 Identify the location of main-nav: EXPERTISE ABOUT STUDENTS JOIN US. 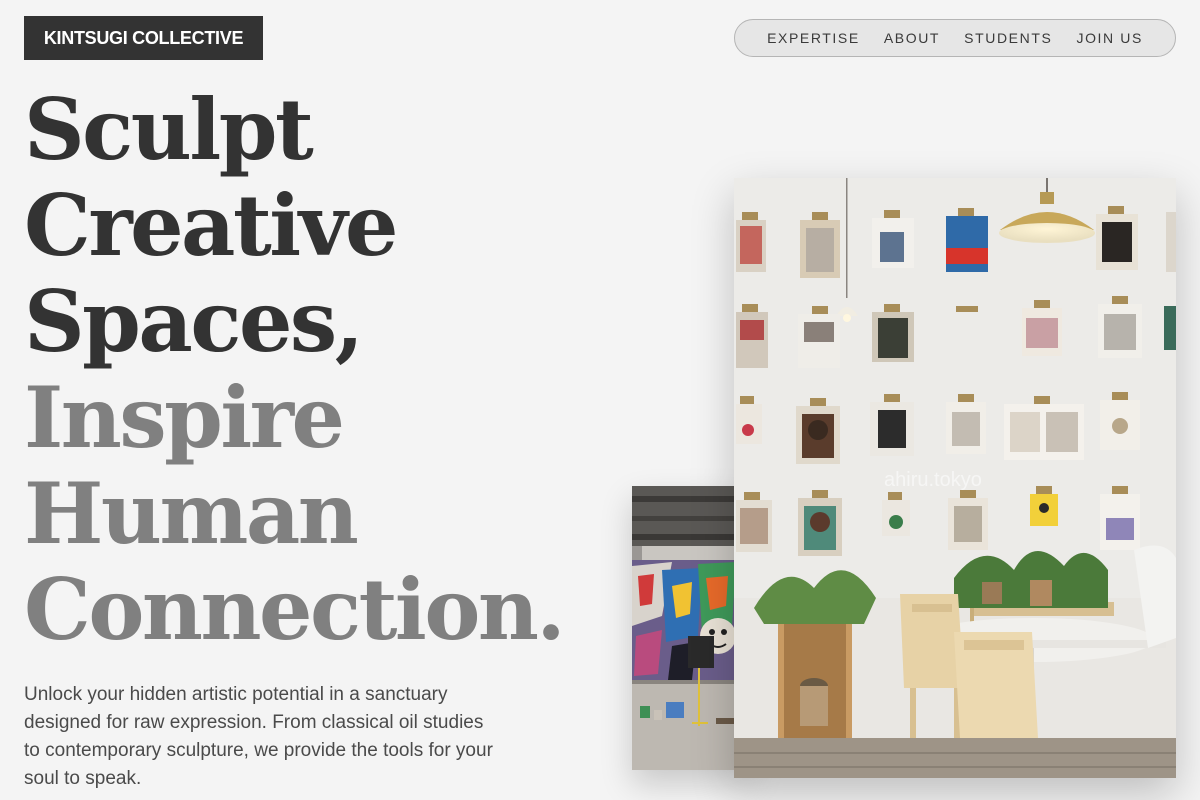
(955, 38).